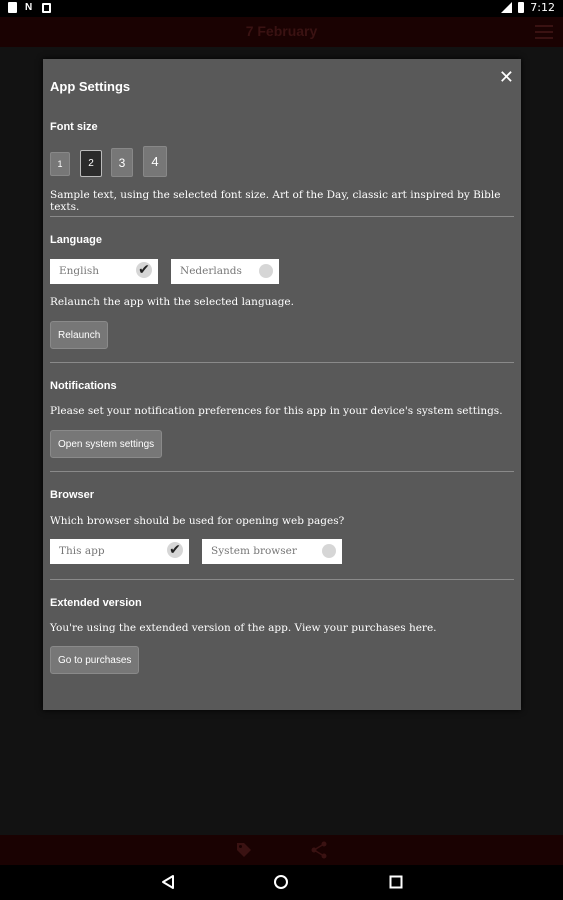 The width and height of the screenshot is (563, 900). I want to click on browser-option-this-app: This app ✔, so click(119, 551).